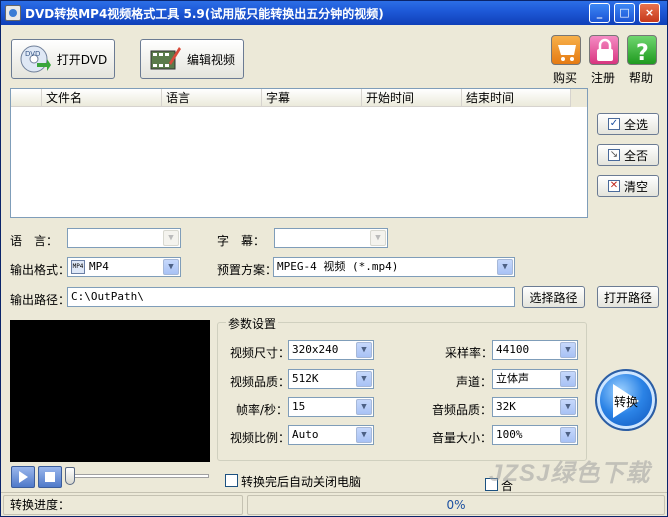  What do you see at coordinates (462, 438) in the screenshot?
I see `volume-label: 音量大小：` at bounding box center [462, 438].